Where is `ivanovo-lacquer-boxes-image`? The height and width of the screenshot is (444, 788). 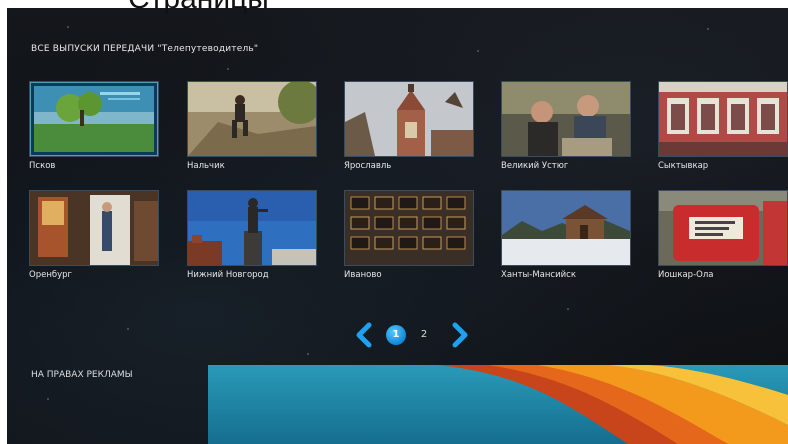 ivanovo-lacquer-boxes-image is located at coordinates (409, 228).